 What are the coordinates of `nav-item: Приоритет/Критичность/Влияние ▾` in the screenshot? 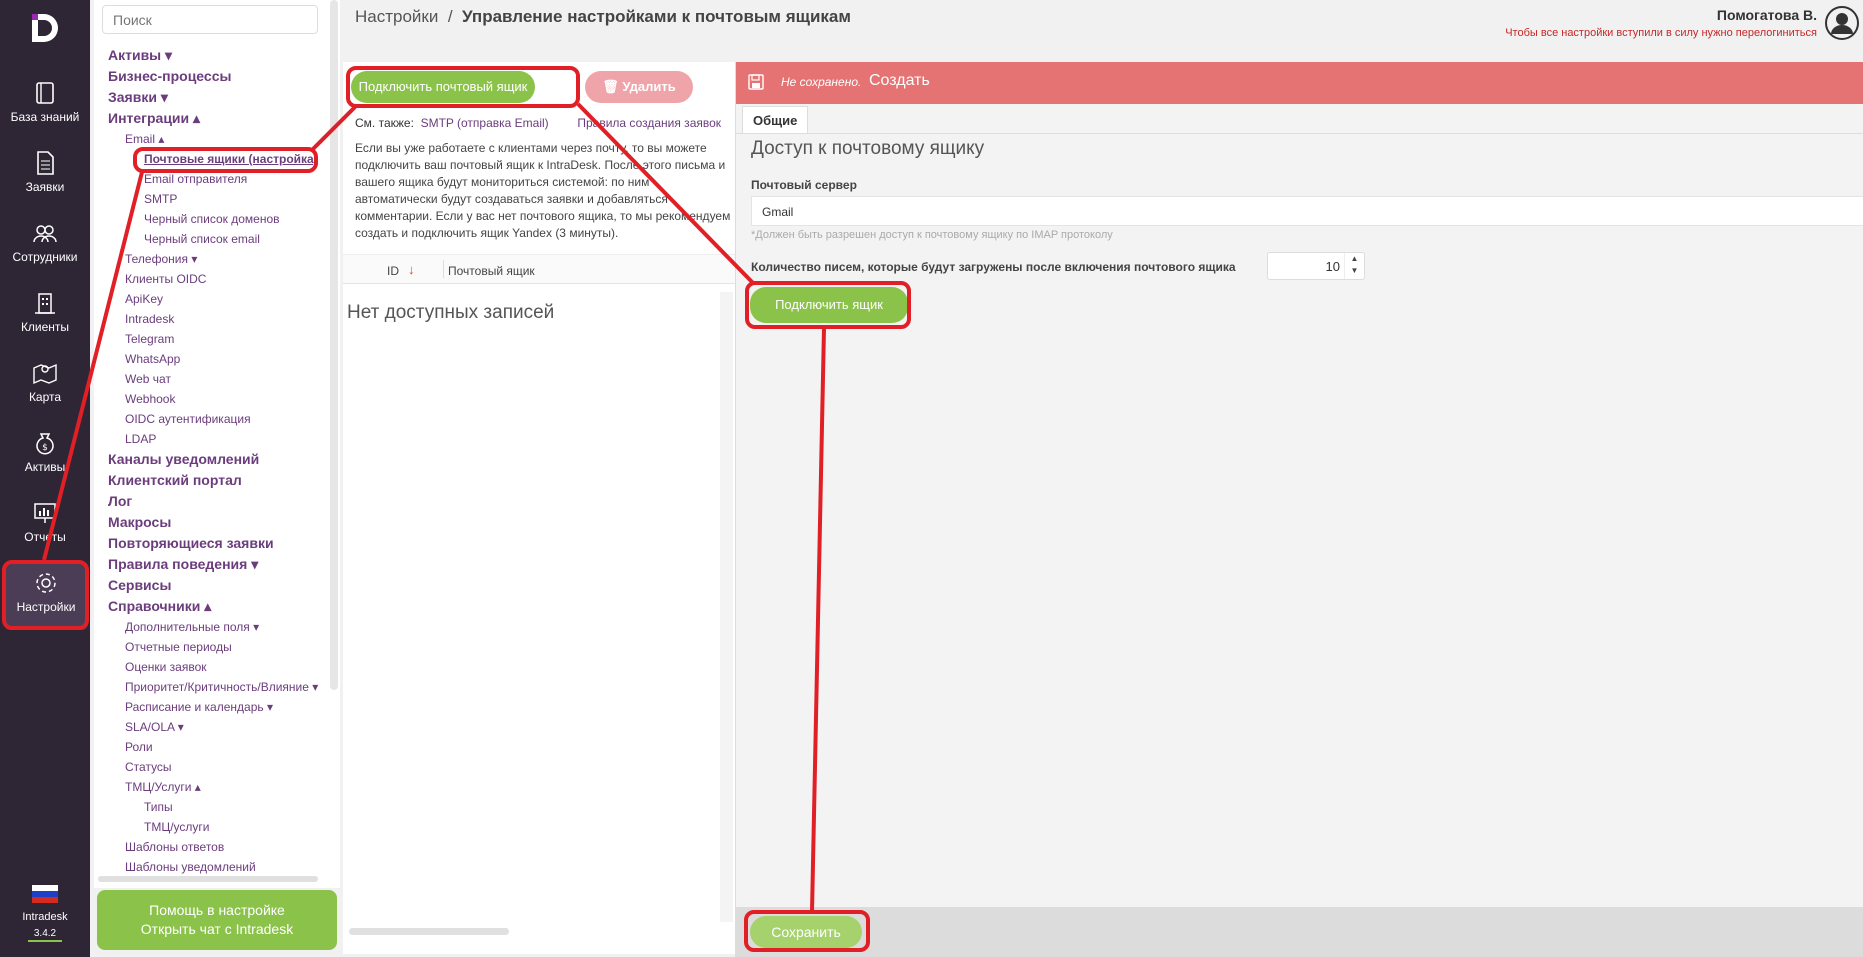 It's located at (223, 687).